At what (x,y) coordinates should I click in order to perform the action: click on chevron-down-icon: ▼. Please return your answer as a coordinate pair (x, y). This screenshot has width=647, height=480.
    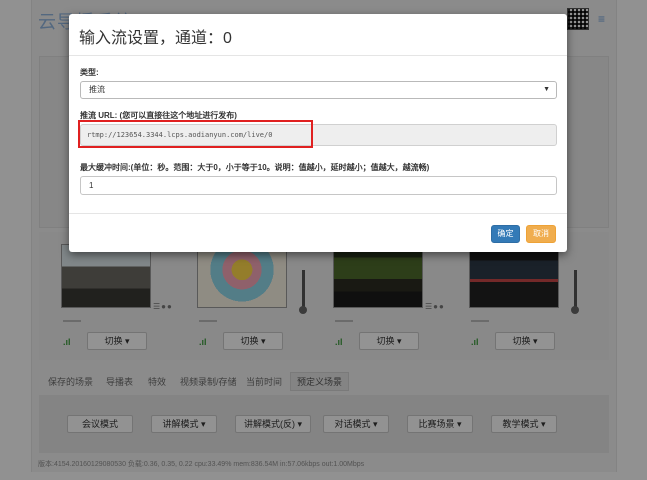
    Looking at the image, I should click on (546, 89).